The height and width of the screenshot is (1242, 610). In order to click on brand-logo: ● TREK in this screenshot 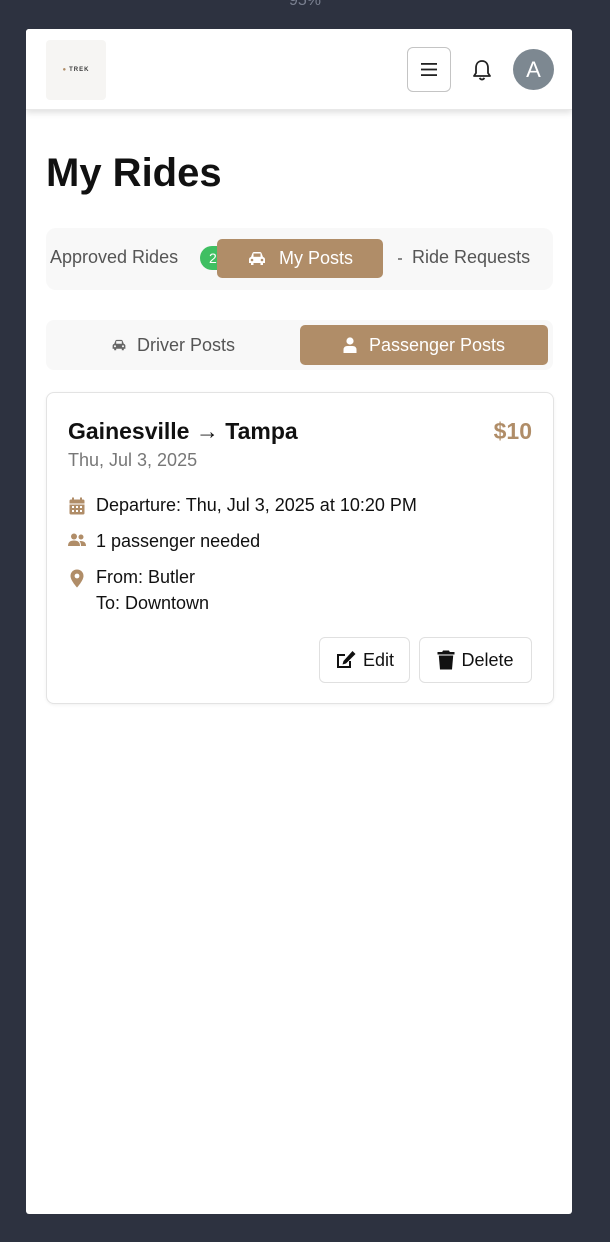, I will do `click(76, 70)`.